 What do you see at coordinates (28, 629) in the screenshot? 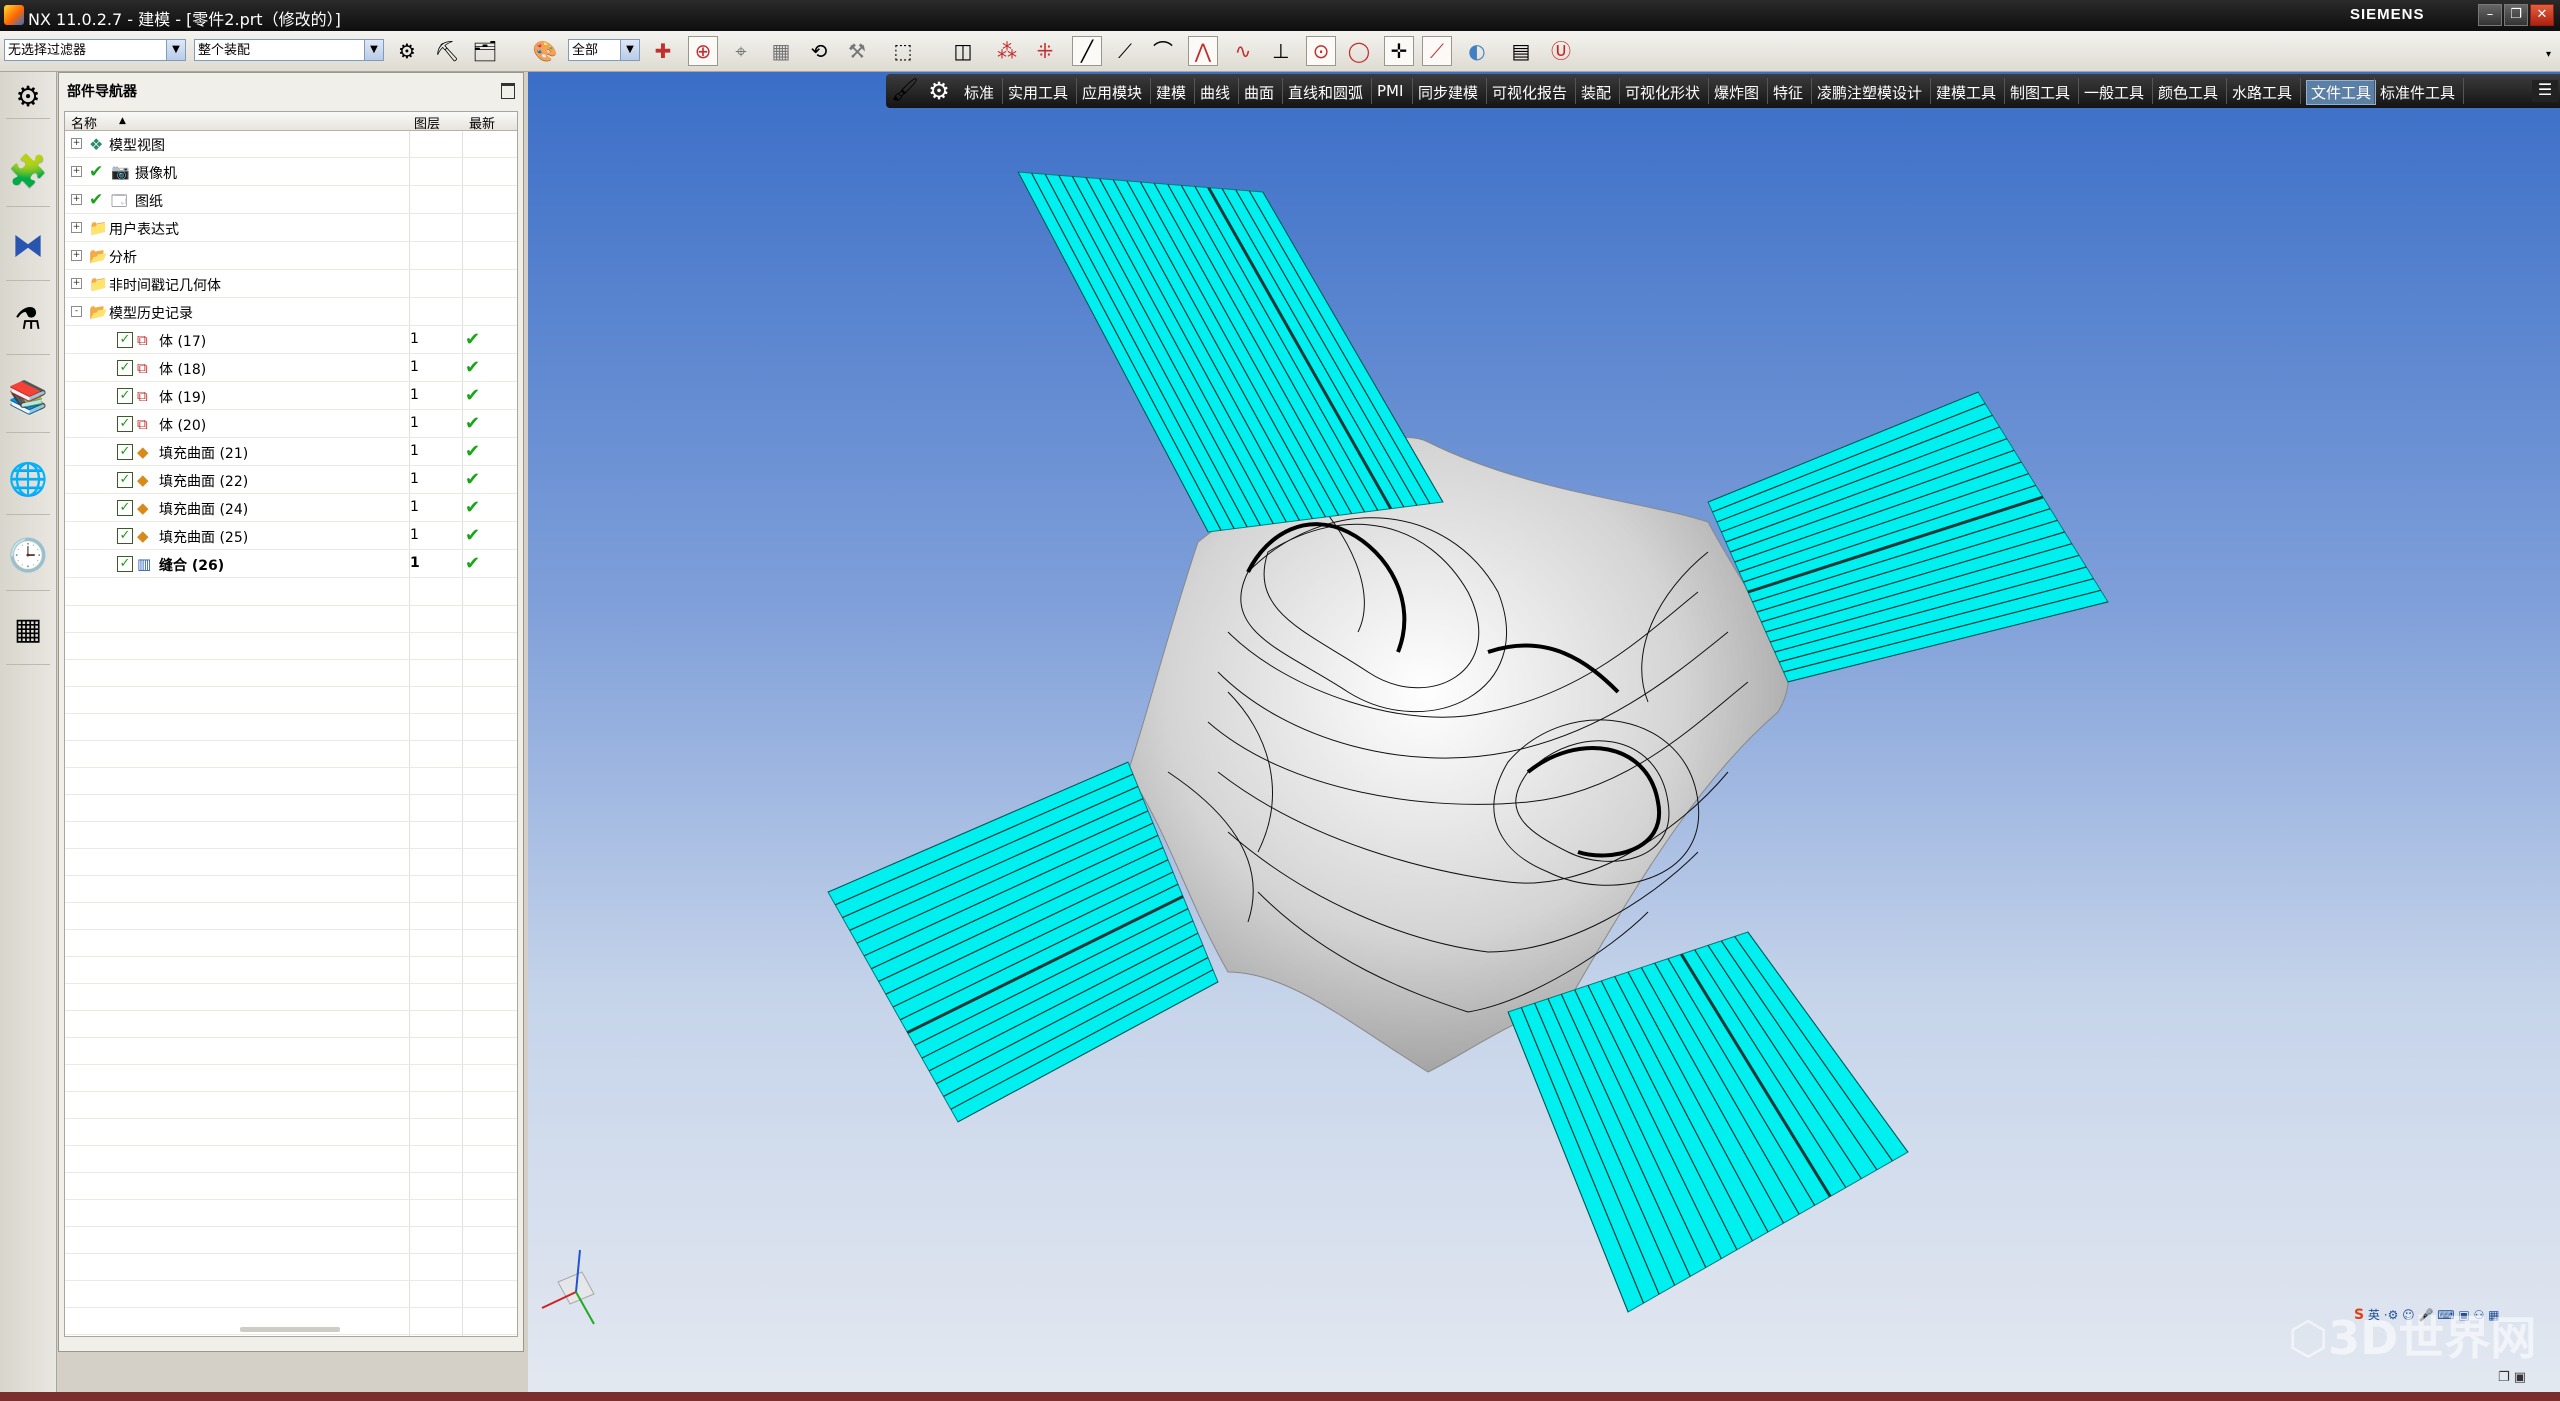
I see `roles-icon: ▦` at bounding box center [28, 629].